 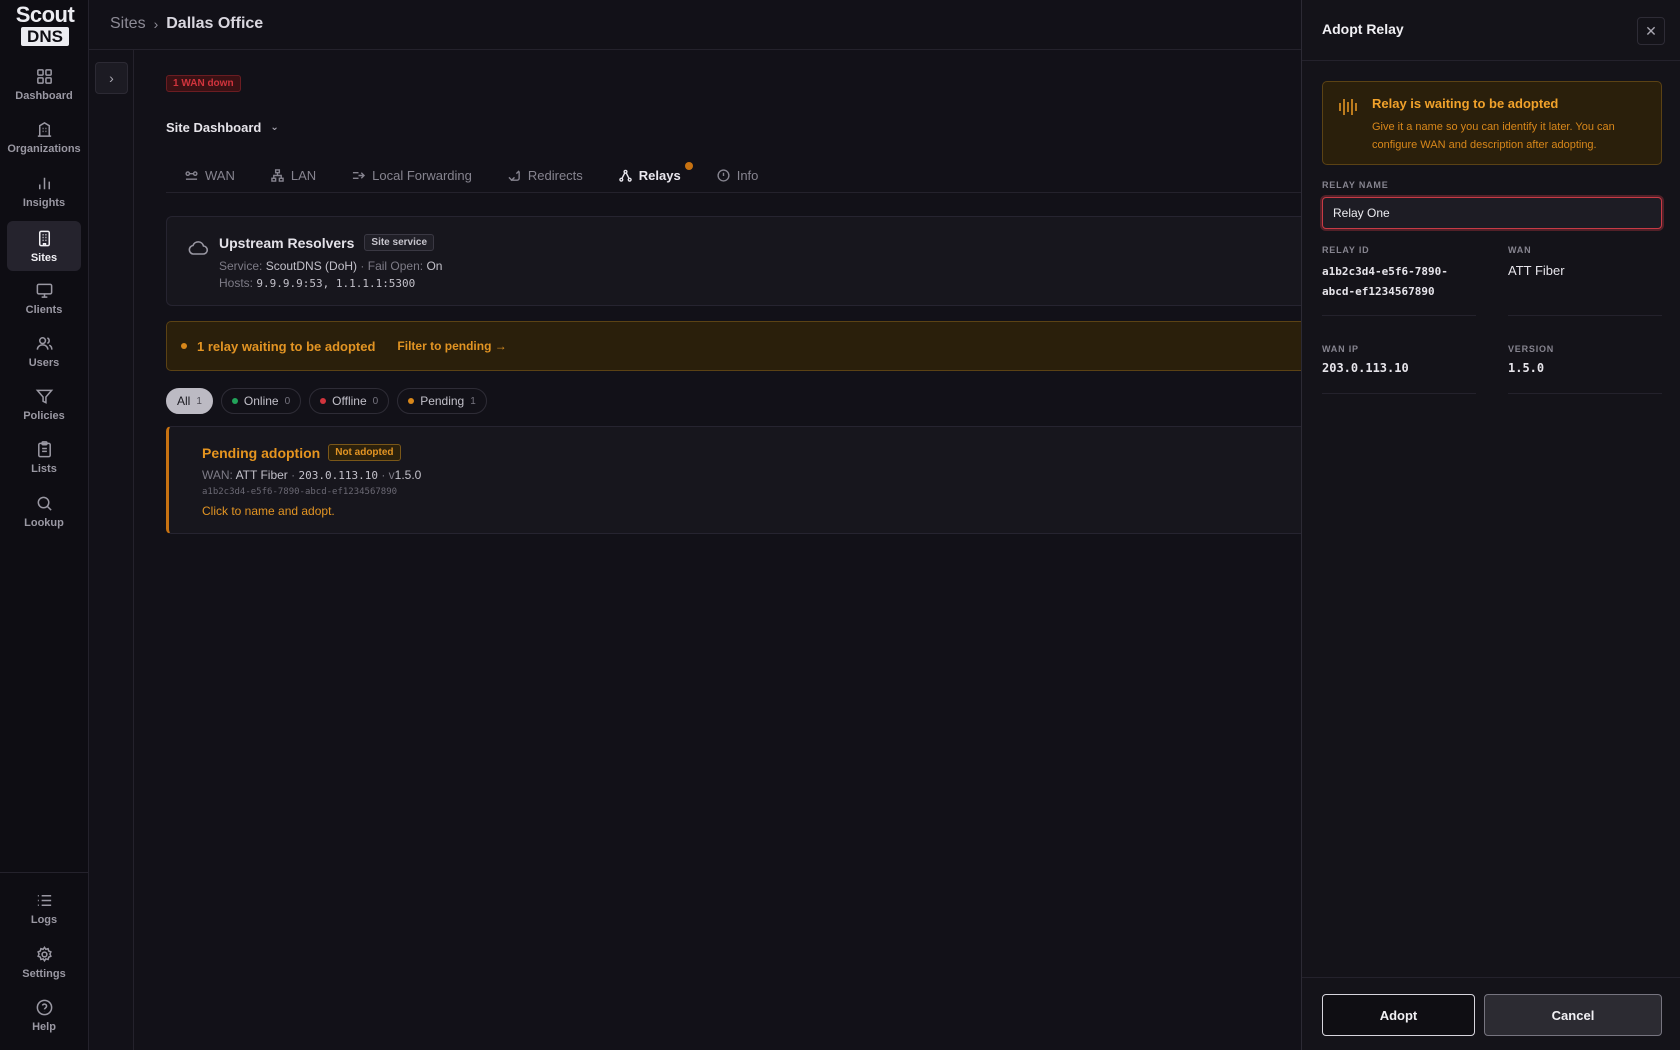 What do you see at coordinates (451, 346) in the screenshot?
I see `filter-to-pending-link: Filter to pending →` at bounding box center [451, 346].